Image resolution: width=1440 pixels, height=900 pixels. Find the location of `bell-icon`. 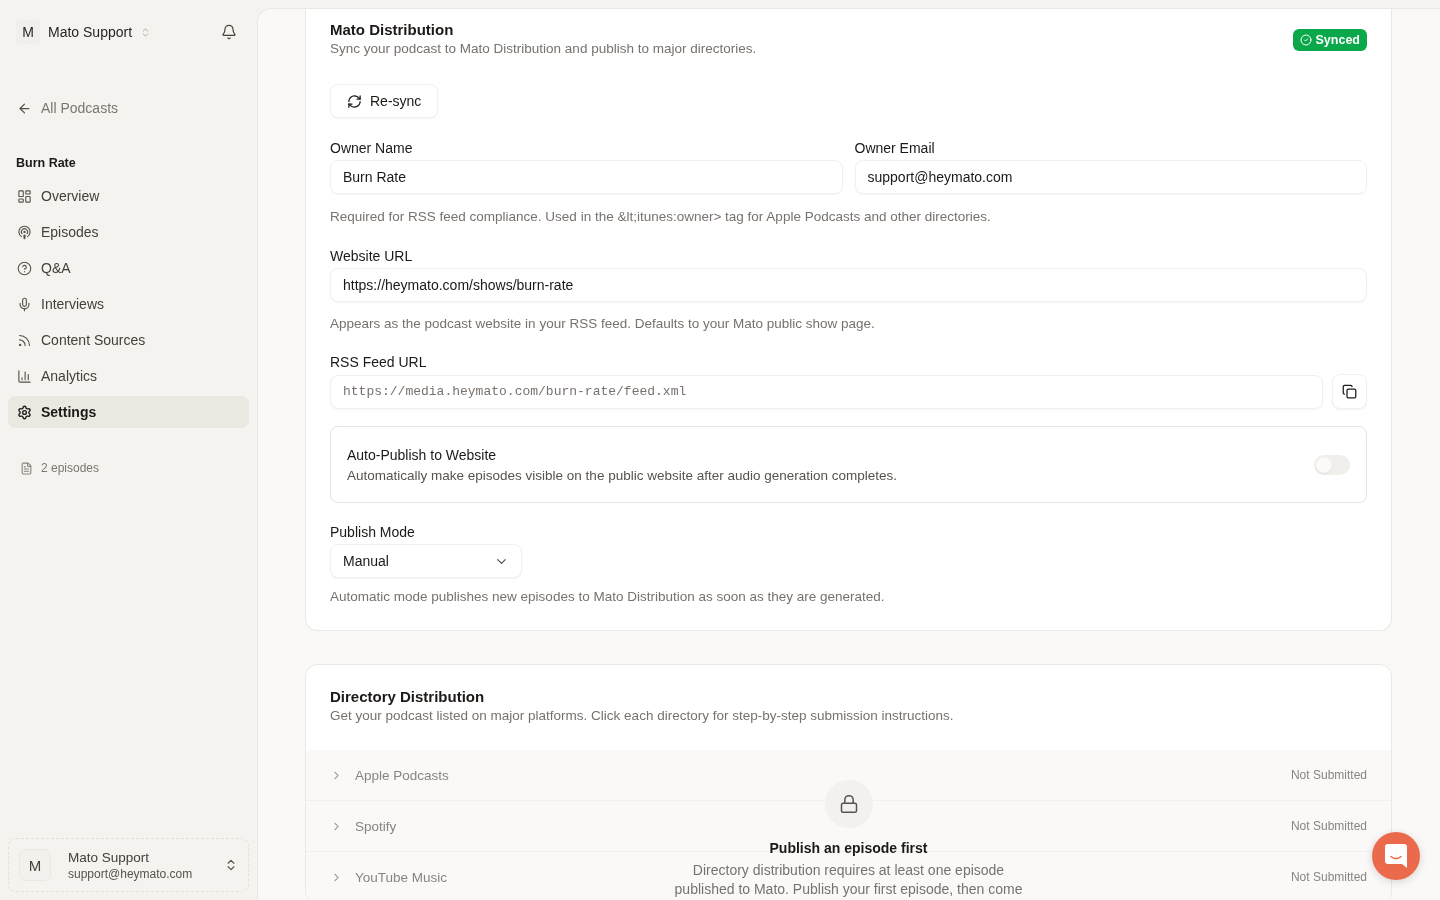

bell-icon is located at coordinates (229, 32).